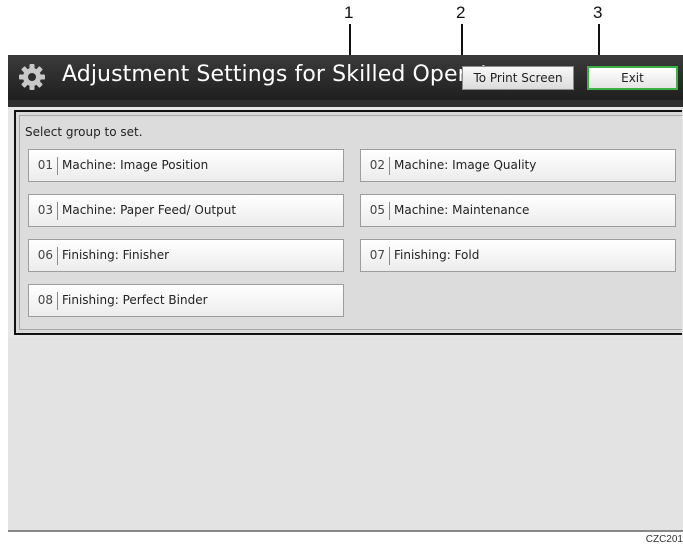 The image size is (683, 547). I want to click on group-number: 08, so click(45, 300).